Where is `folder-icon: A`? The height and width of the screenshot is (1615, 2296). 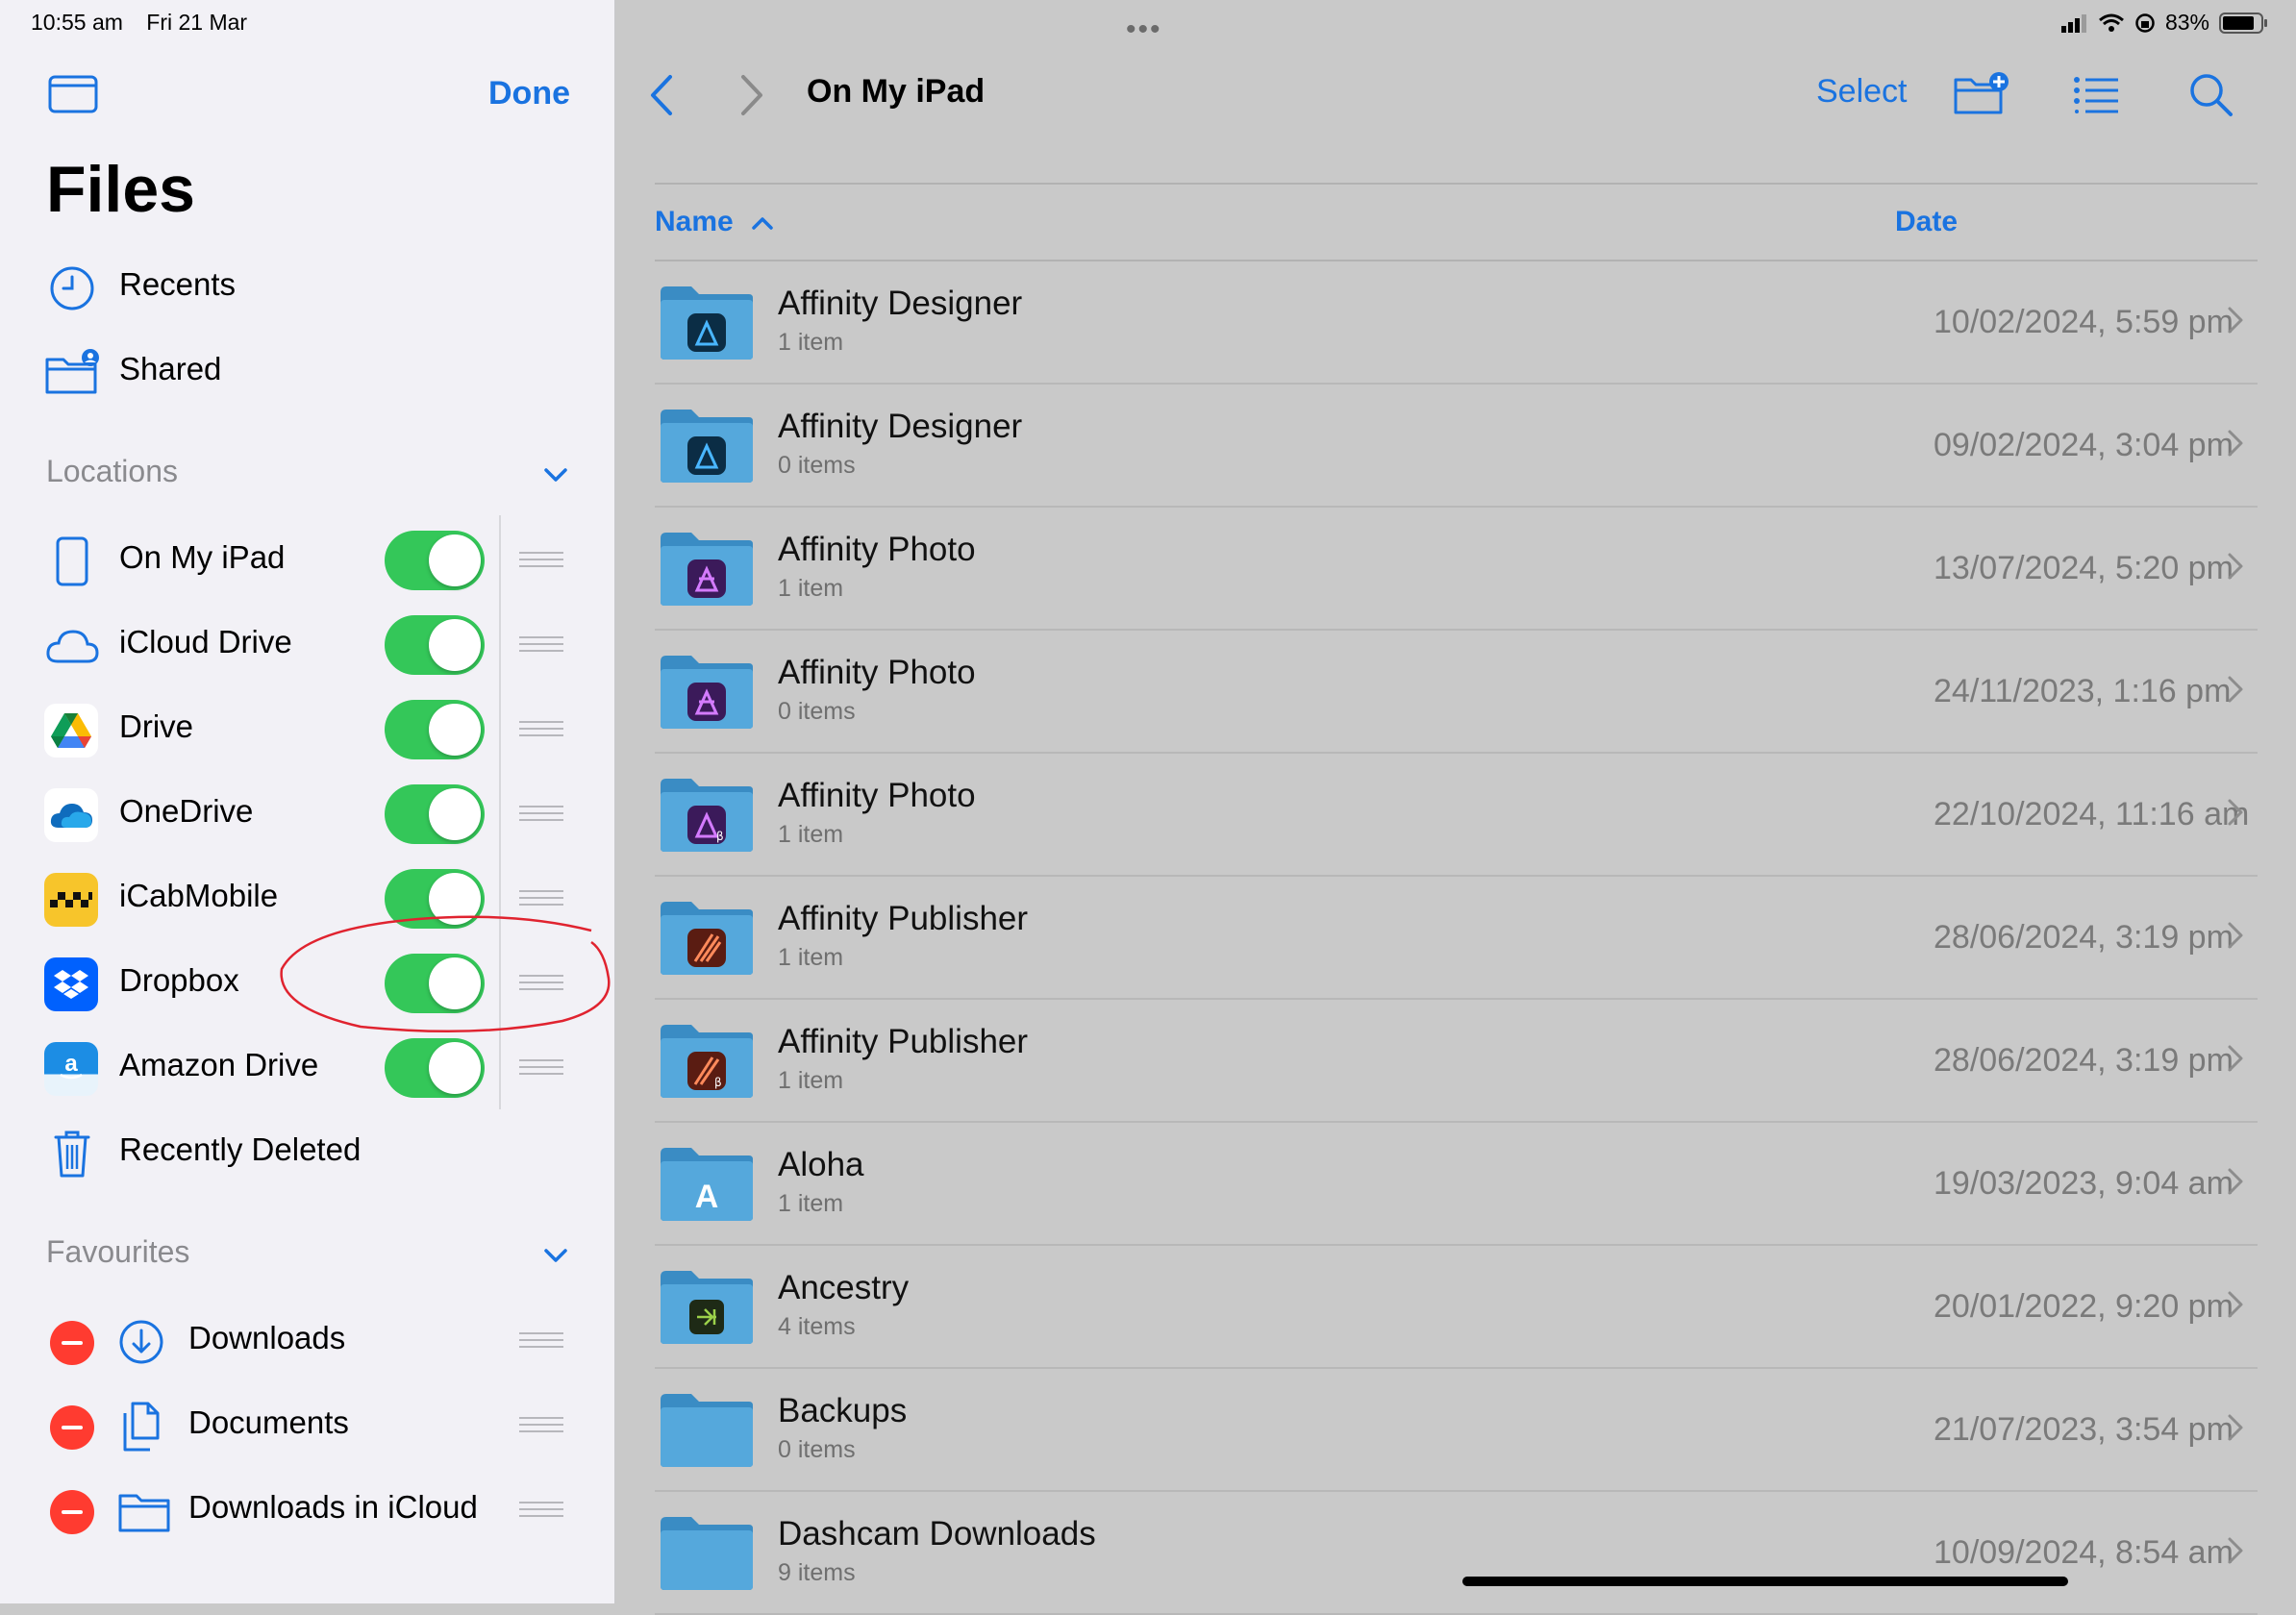 folder-icon: A is located at coordinates (707, 1184).